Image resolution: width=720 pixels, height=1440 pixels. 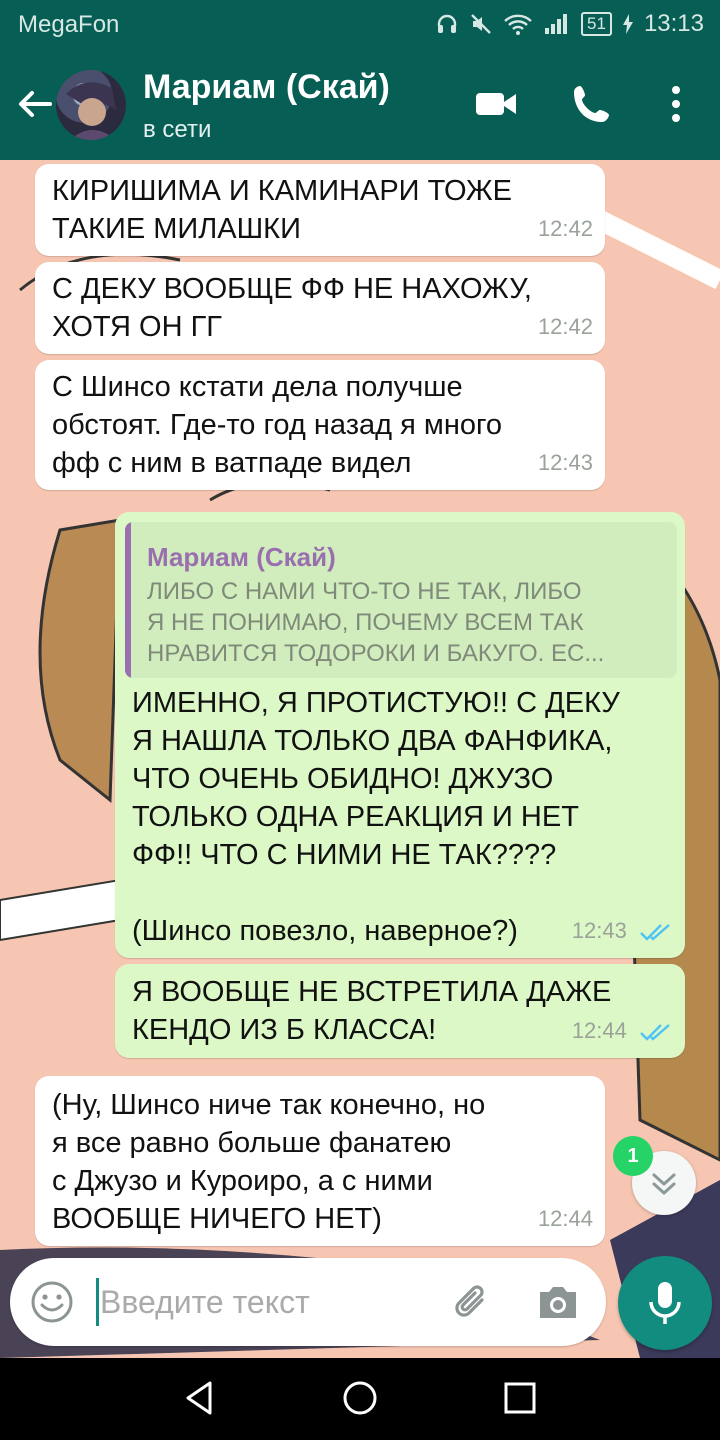 I want to click on message-text-line: Я ВООБЩЕ НЕ ВСТРЕТИЛА ДАЖЕ, so click(x=372, y=992).